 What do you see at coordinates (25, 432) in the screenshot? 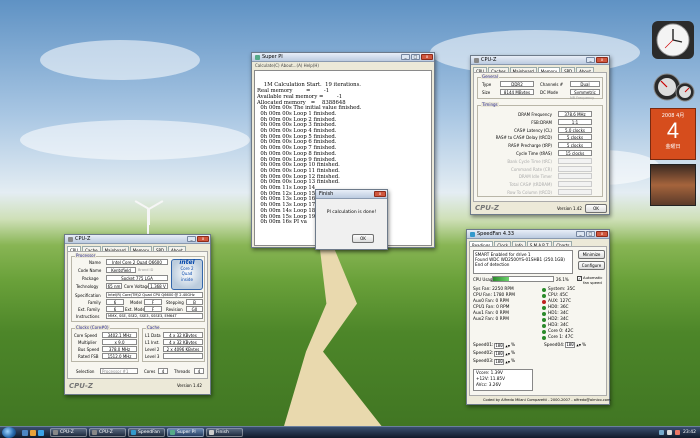
I see `show-desktop-icon` at bounding box center [25, 432].